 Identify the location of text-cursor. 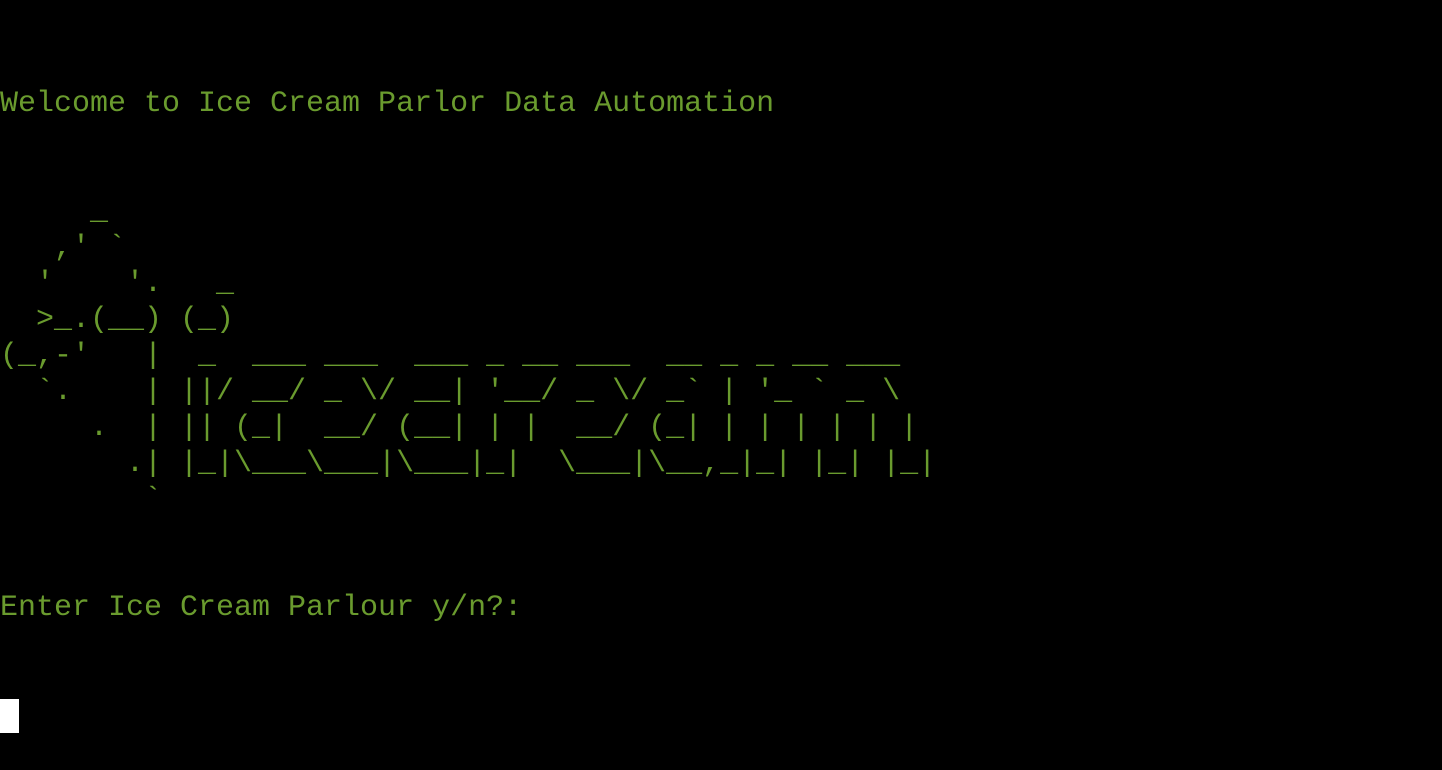
(9, 716).